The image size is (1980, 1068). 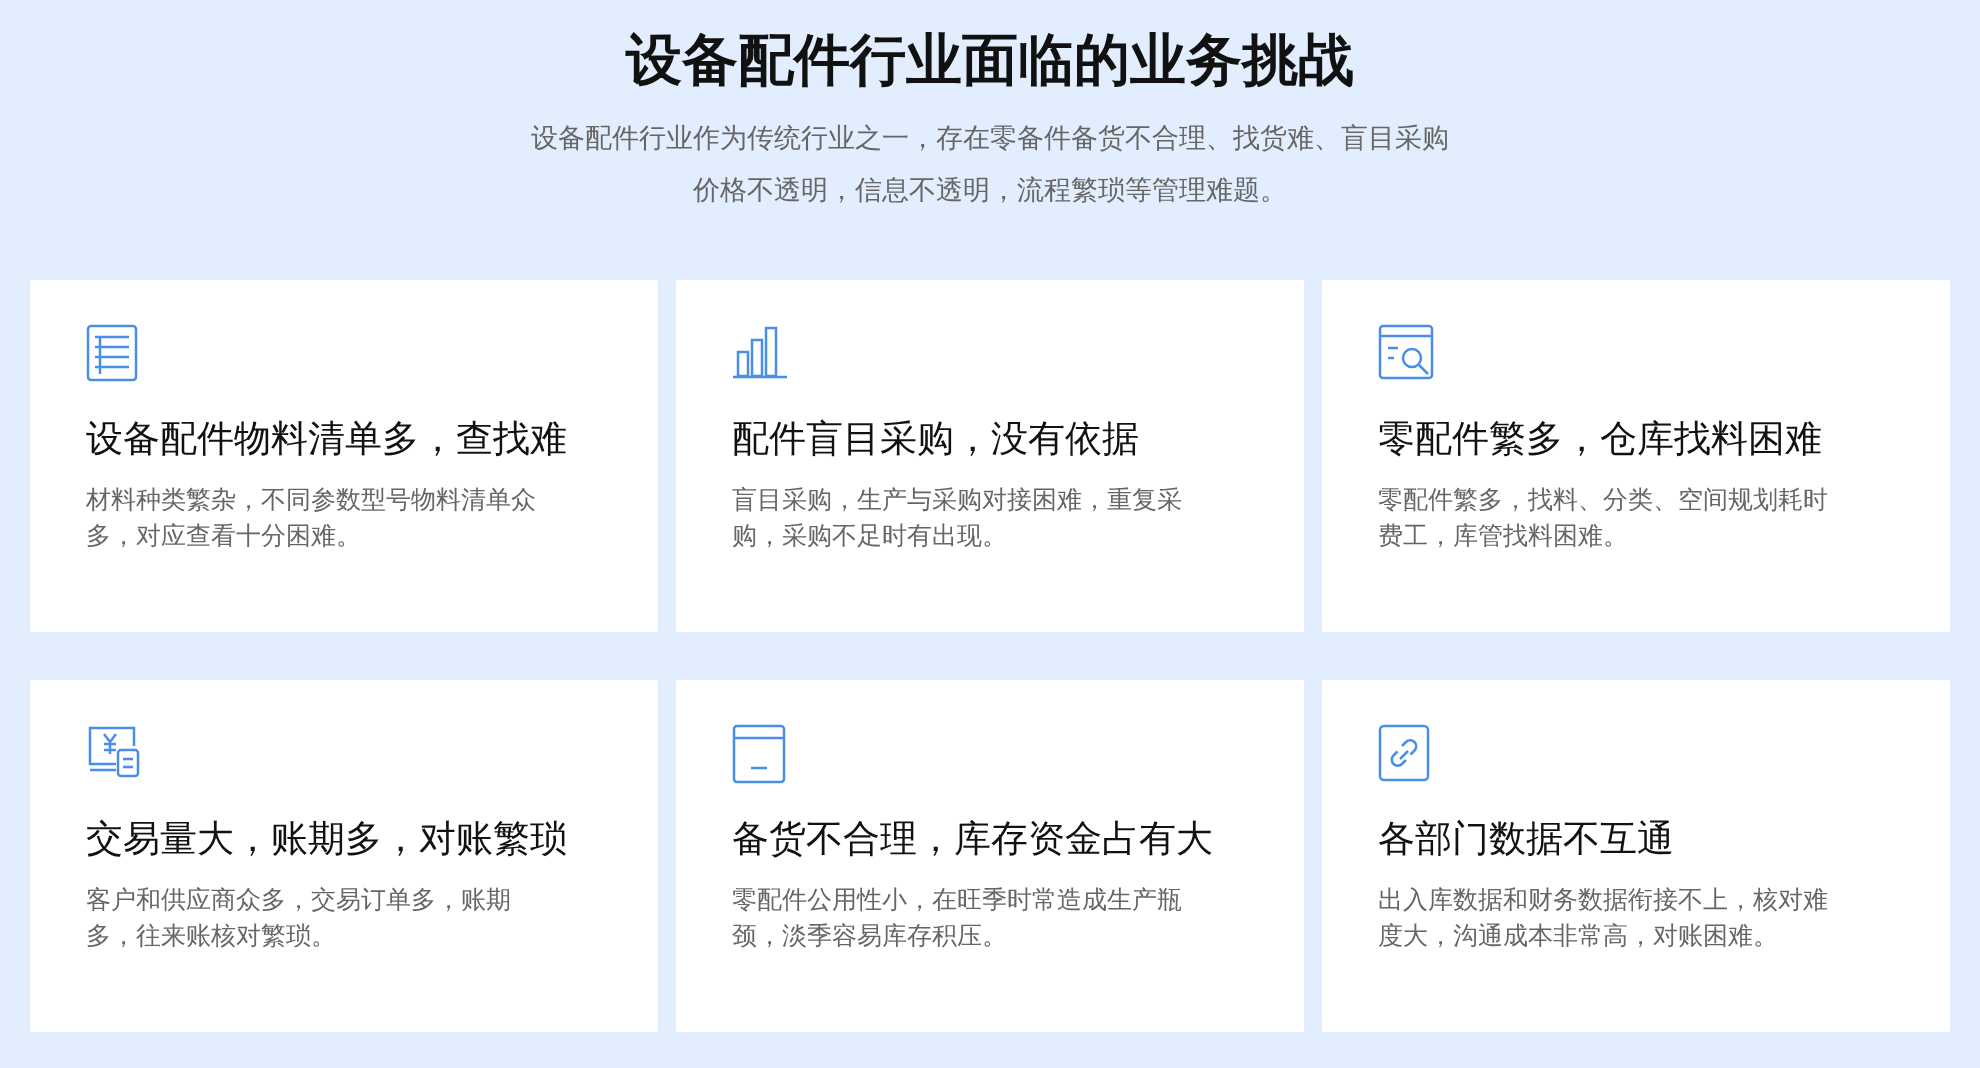 What do you see at coordinates (1526, 839) in the screenshot?
I see `card-title: 各部门数据不互通` at bounding box center [1526, 839].